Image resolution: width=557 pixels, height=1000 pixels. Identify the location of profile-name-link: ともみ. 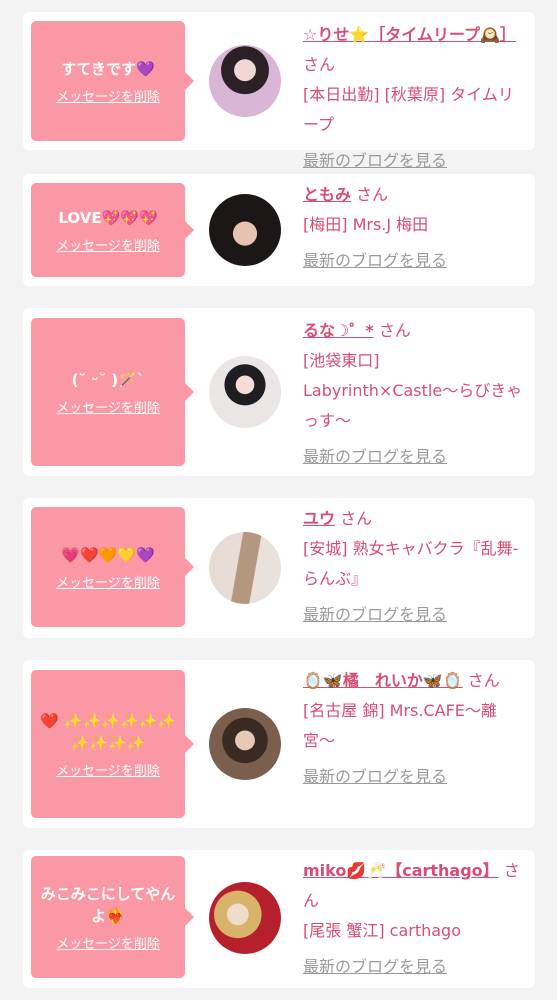
(327, 194).